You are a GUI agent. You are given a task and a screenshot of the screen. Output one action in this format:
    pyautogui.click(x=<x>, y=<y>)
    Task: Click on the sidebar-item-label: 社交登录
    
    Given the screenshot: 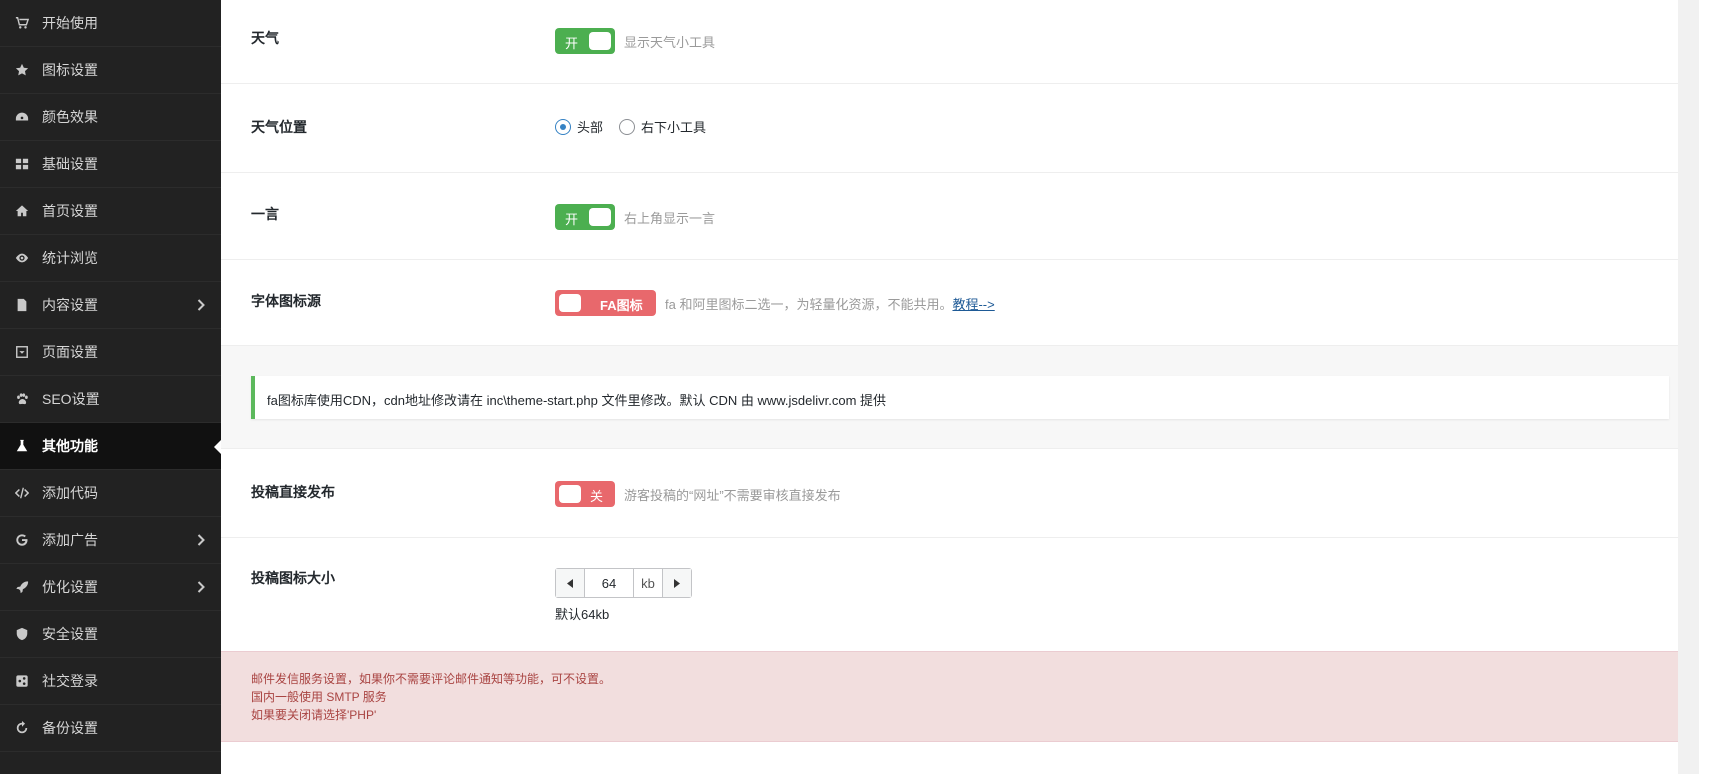 What is the action you would take?
    pyautogui.click(x=70, y=681)
    